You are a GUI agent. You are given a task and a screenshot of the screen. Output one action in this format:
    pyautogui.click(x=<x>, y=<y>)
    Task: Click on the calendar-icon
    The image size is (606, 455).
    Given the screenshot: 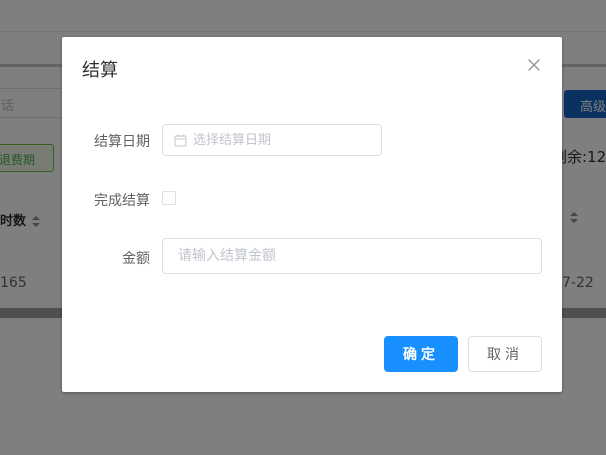 What is the action you would take?
    pyautogui.click(x=180, y=140)
    